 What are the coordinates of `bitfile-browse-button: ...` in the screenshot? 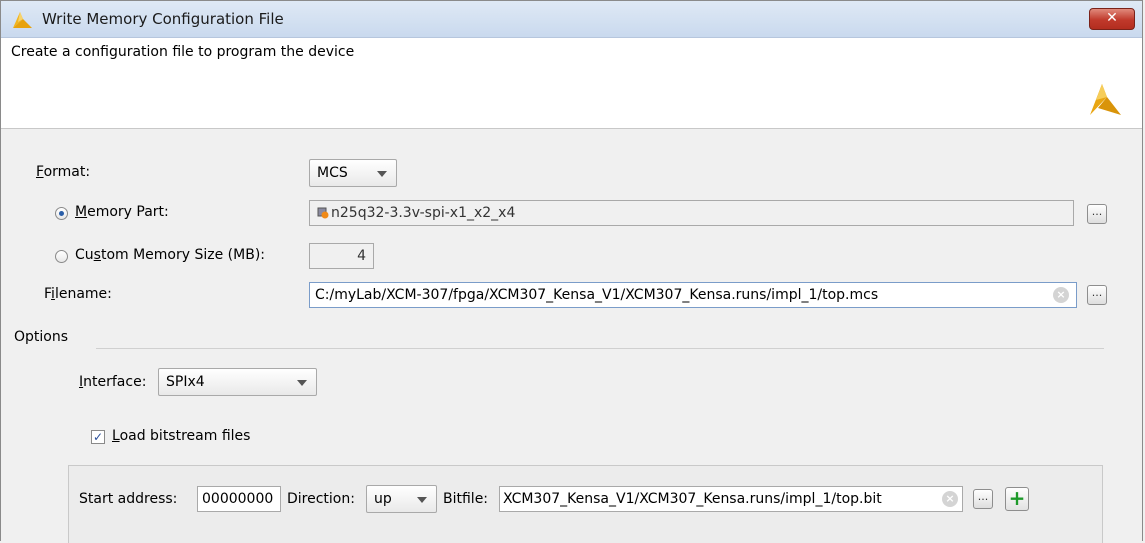 It's located at (983, 499).